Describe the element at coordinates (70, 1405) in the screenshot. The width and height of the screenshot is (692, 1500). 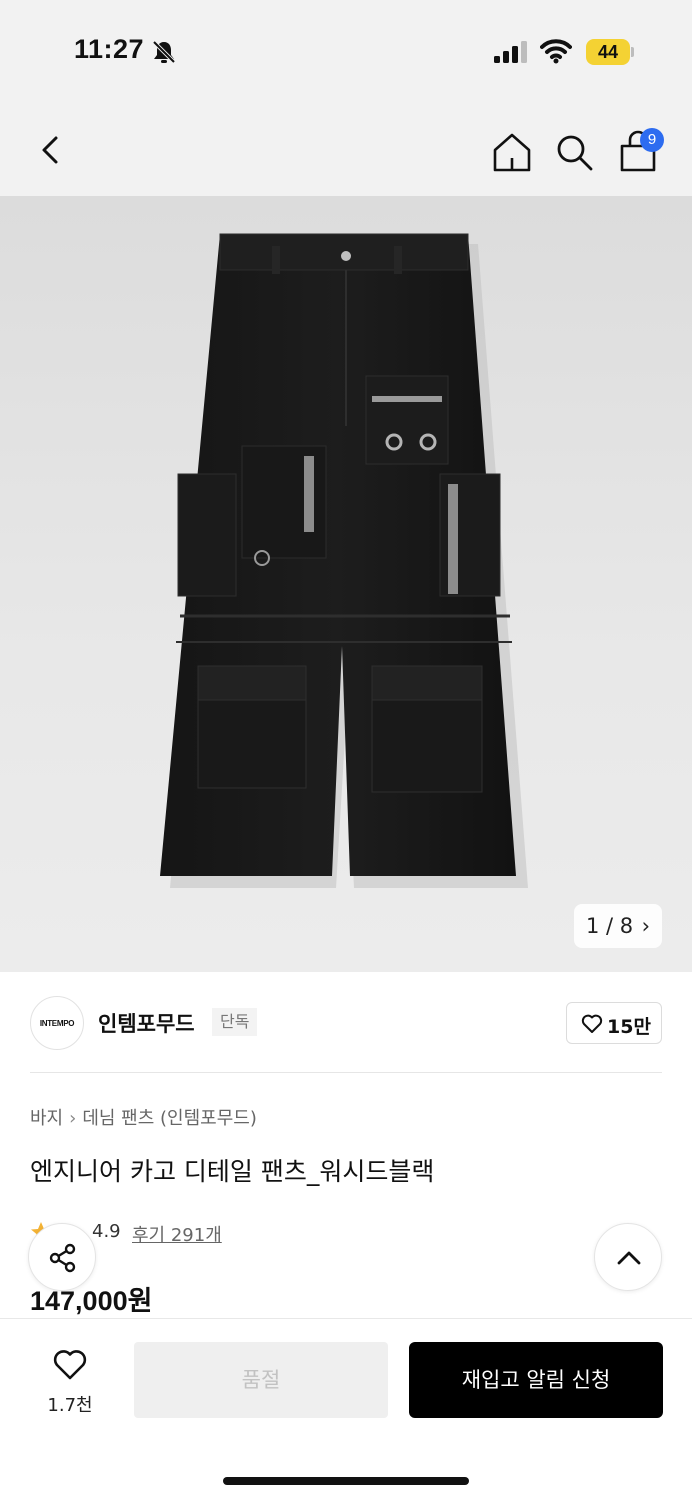
I see `wishlist-count: 1.7천` at that location.